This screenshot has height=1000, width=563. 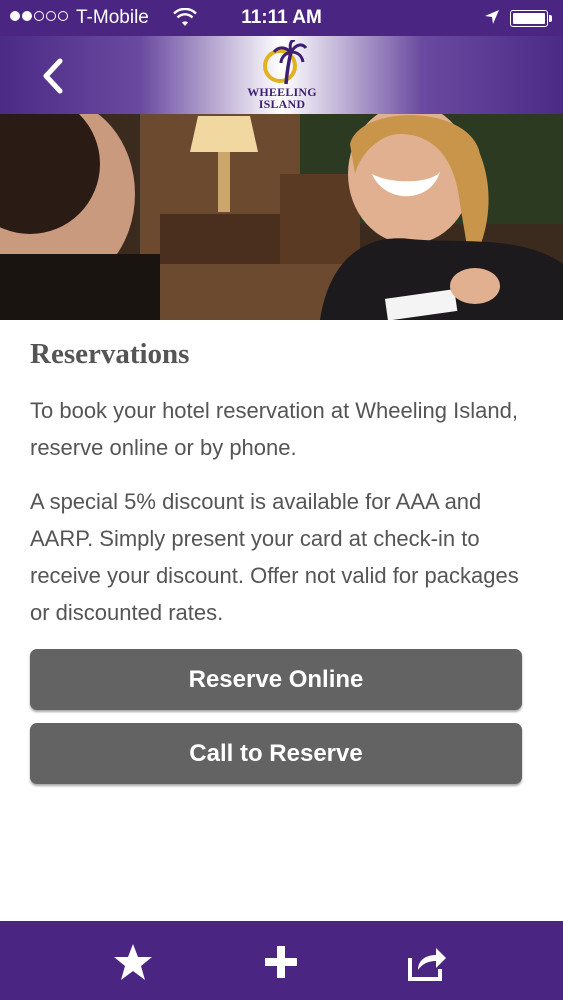 I want to click on call-to-reserve-button: Call to Reserve, so click(x=276, y=753).